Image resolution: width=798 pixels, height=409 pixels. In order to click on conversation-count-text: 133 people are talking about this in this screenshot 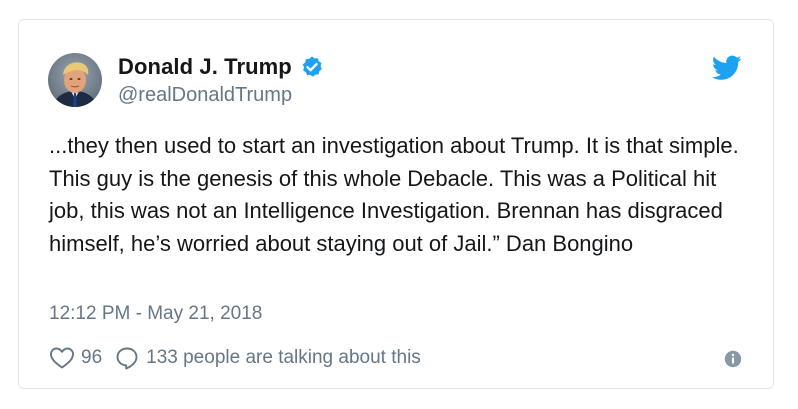, I will do `click(283, 357)`.